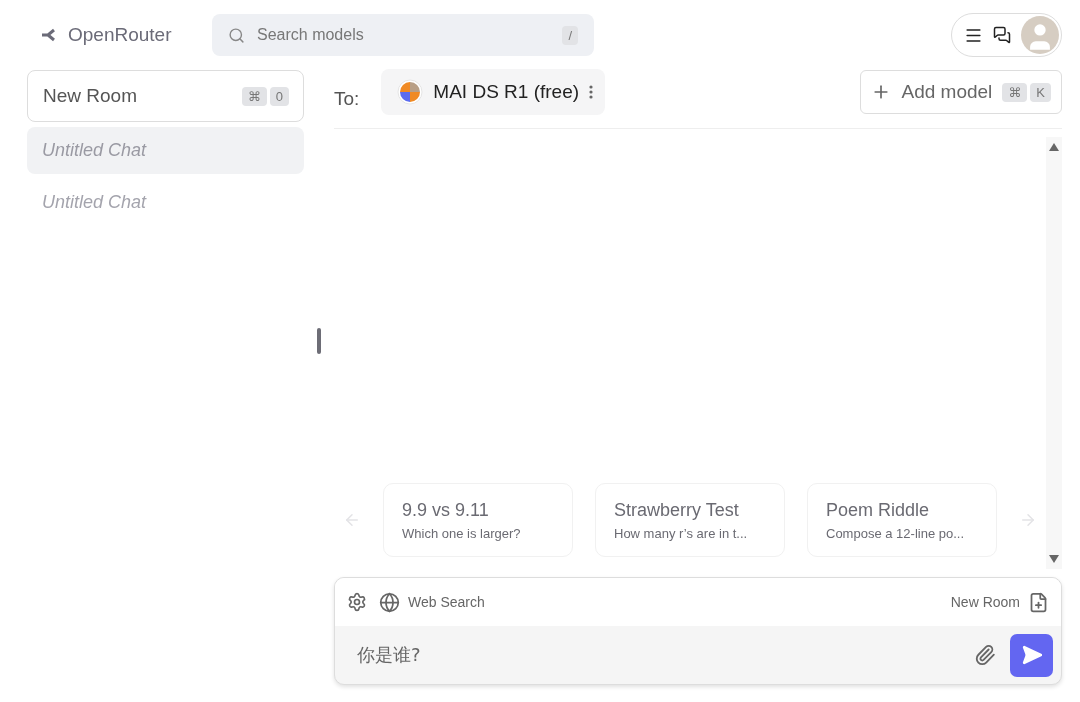 Image resolution: width=1080 pixels, height=702 pixels. I want to click on shortcut-key: 0, so click(279, 96).